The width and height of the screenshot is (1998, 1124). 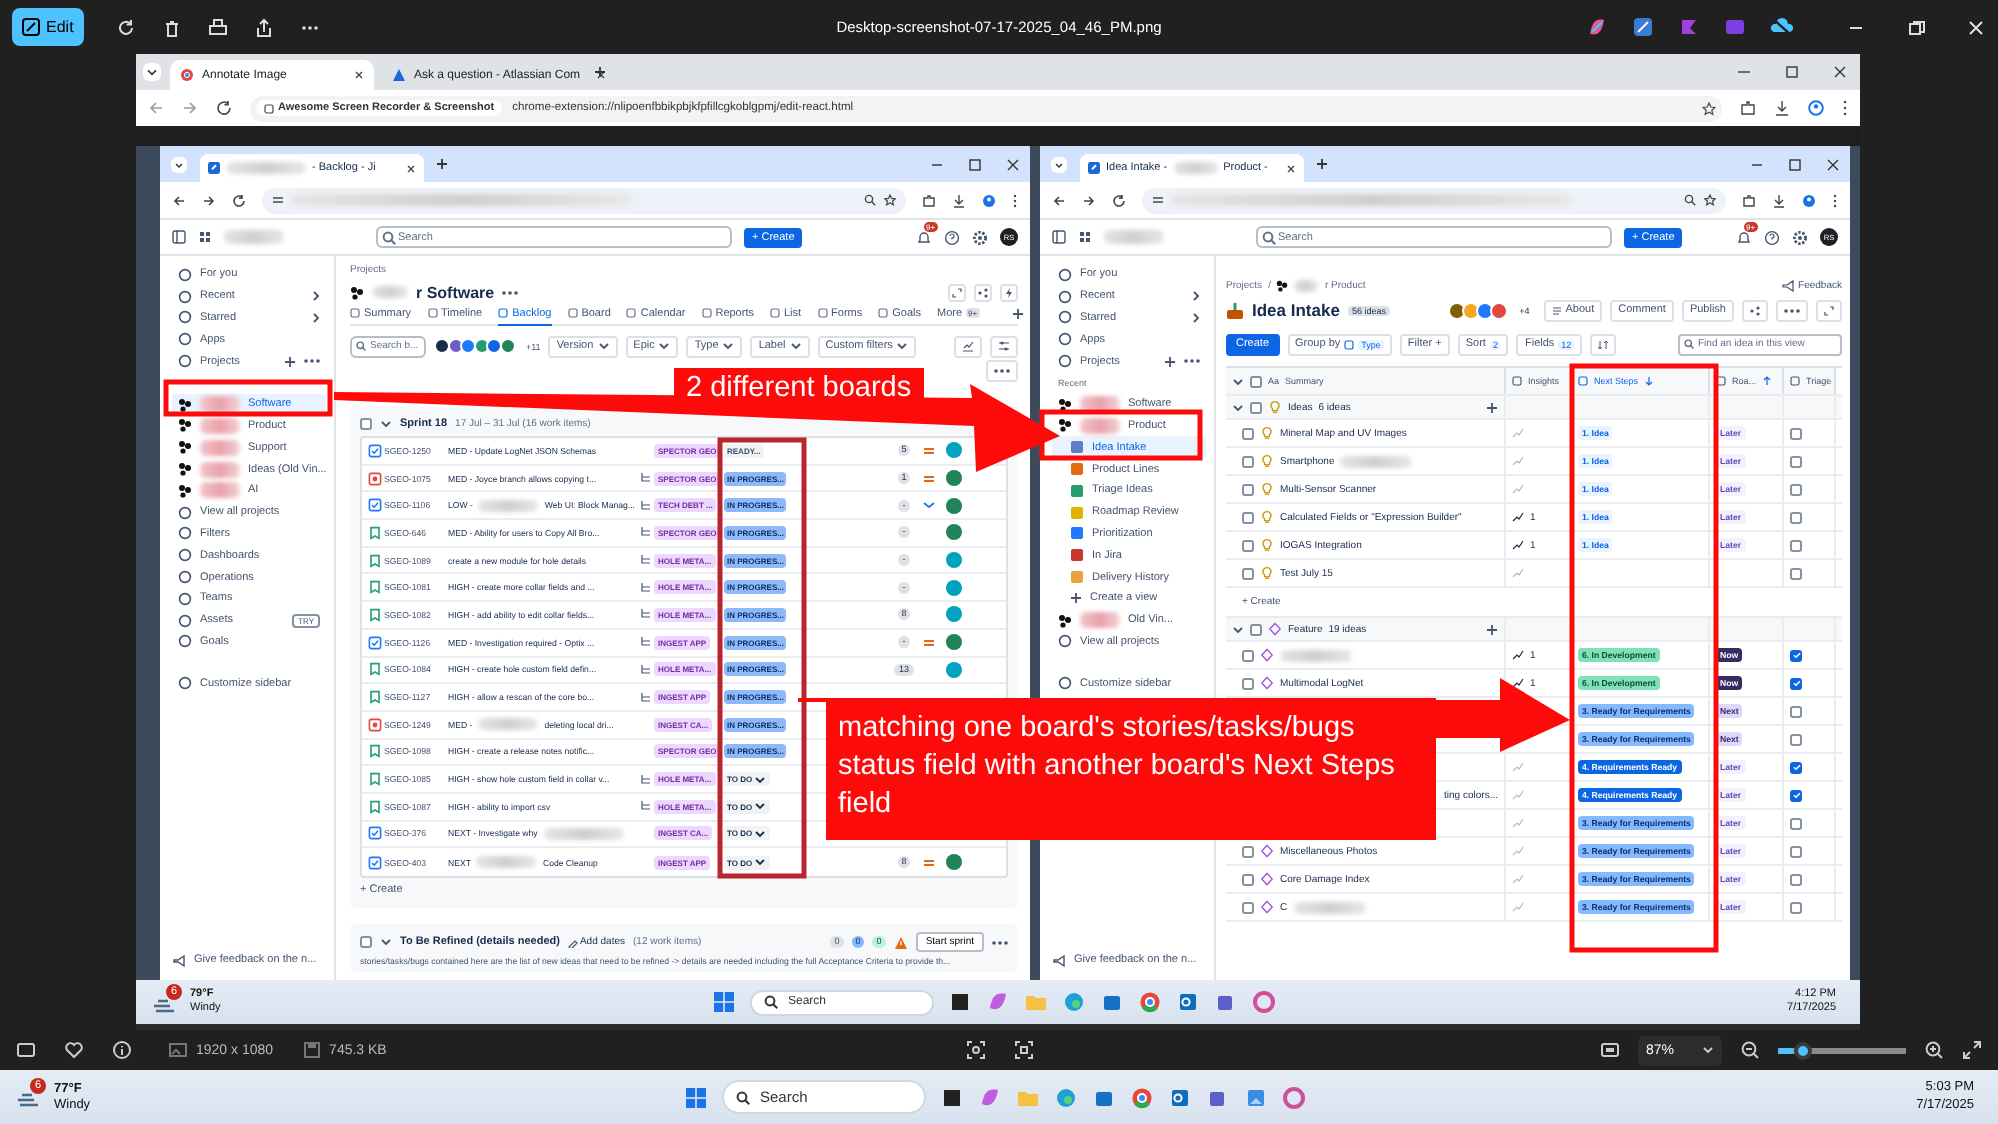 What do you see at coordinates (455, 292) in the screenshot?
I see `project-title: r Software` at bounding box center [455, 292].